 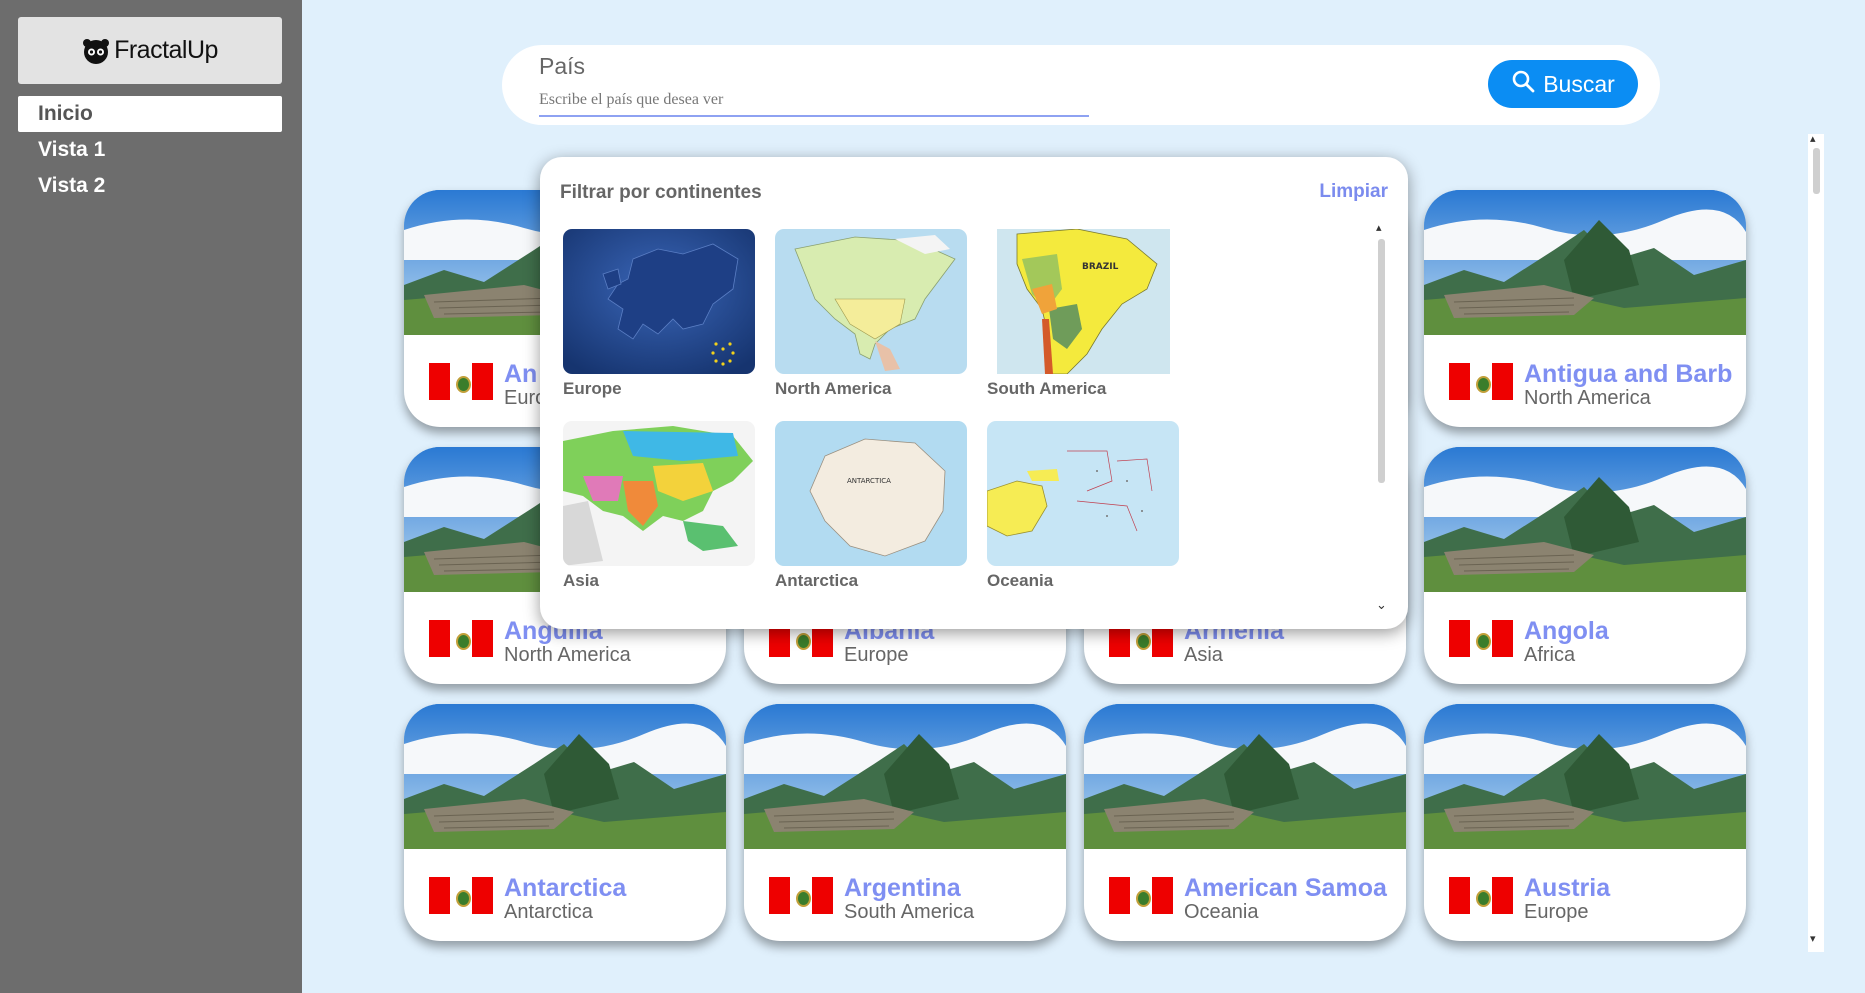 What do you see at coordinates (1629, 631) in the screenshot?
I see `country-name: Angola` at bounding box center [1629, 631].